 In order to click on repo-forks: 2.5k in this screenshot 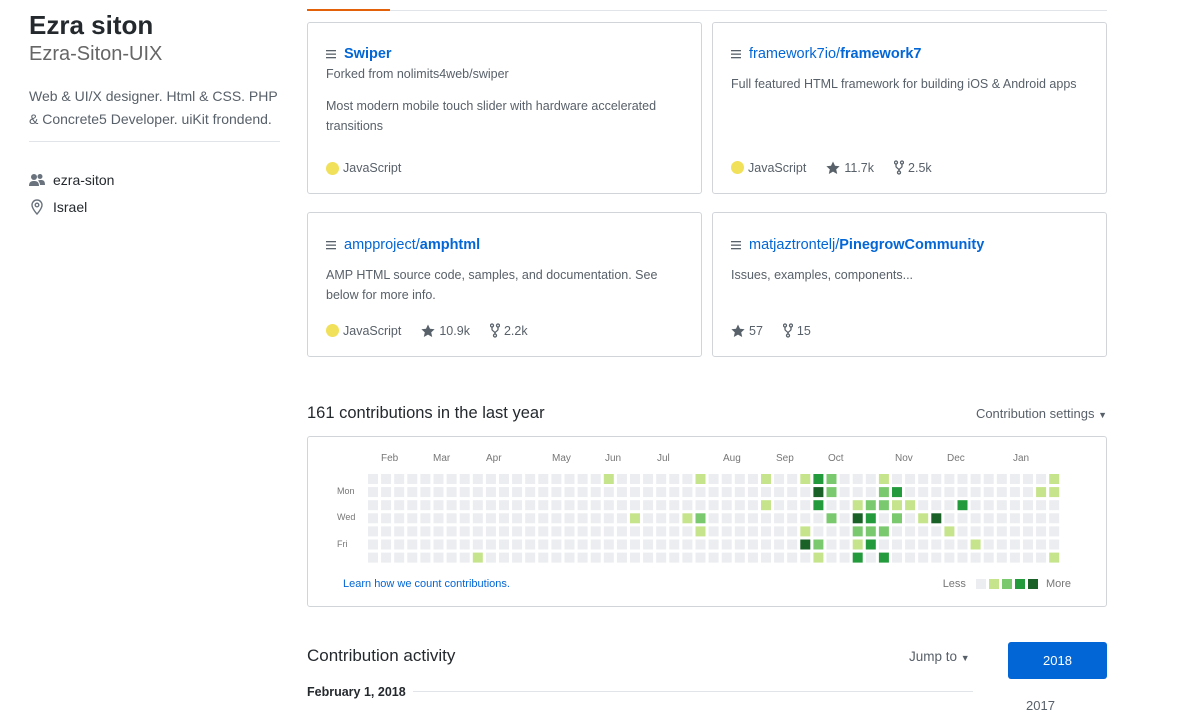, I will do `click(913, 167)`.